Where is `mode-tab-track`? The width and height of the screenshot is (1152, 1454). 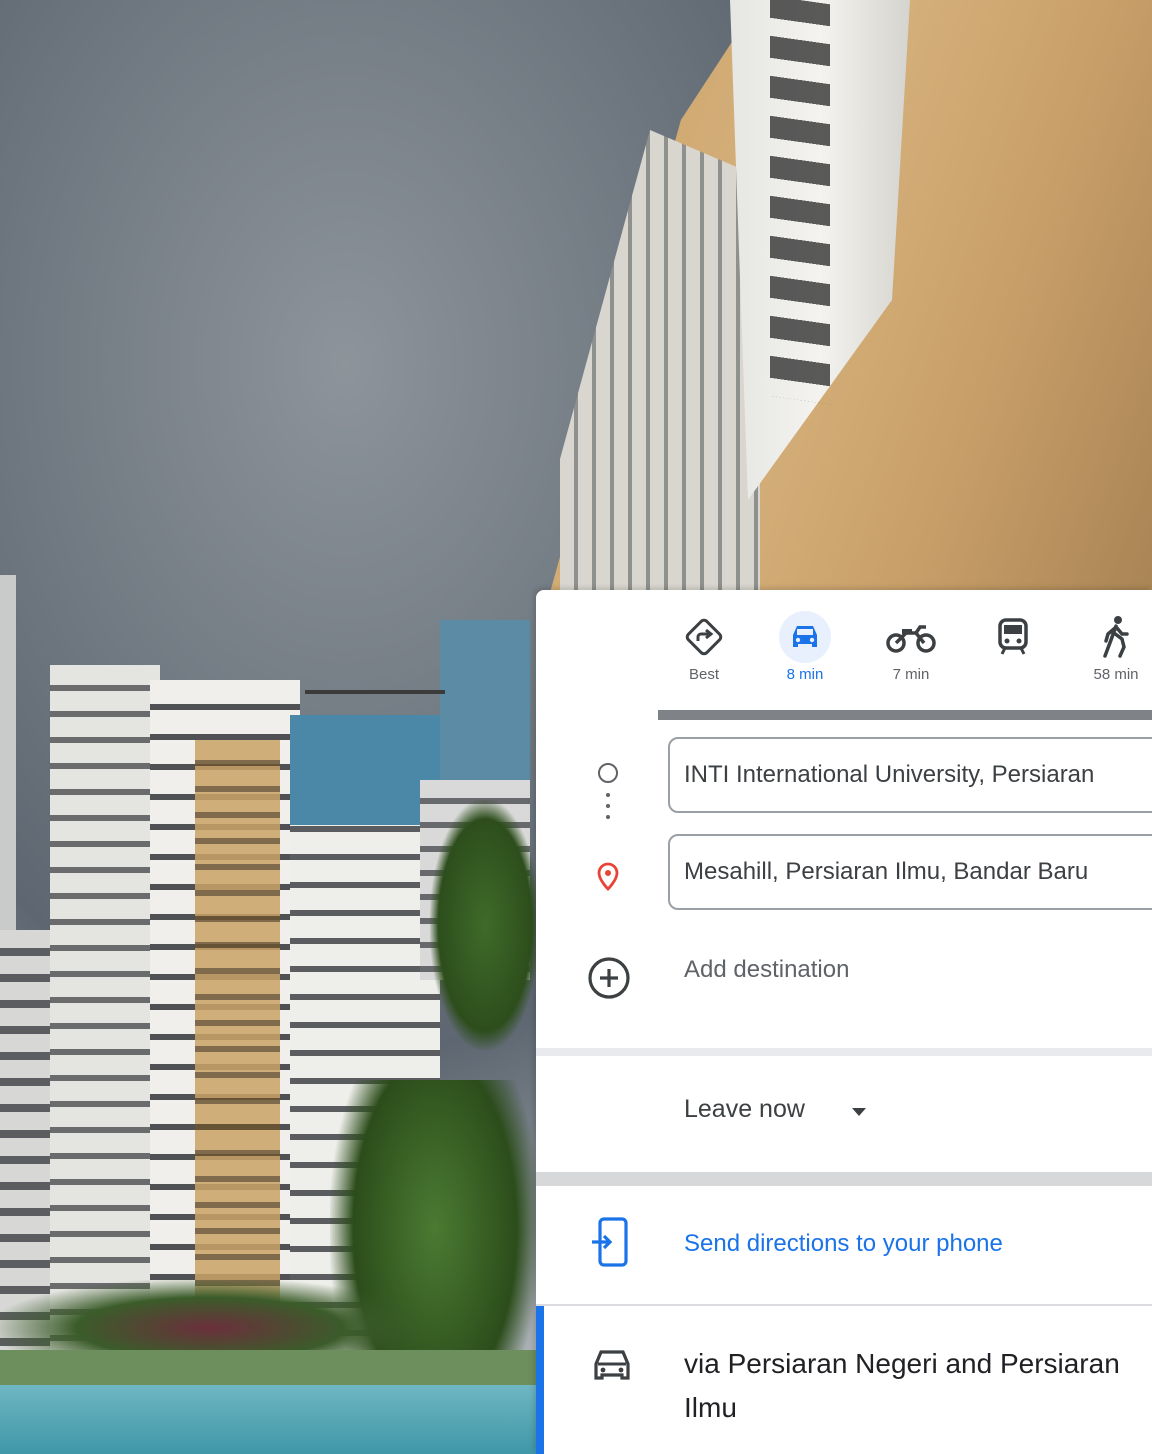
mode-tab-track is located at coordinates (905, 715).